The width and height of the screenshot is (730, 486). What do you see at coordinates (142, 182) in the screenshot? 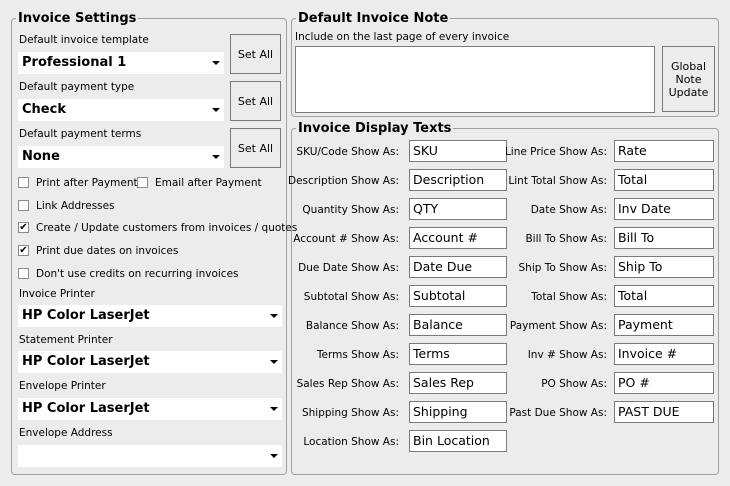
I see `email-after-payment-checkbox` at bounding box center [142, 182].